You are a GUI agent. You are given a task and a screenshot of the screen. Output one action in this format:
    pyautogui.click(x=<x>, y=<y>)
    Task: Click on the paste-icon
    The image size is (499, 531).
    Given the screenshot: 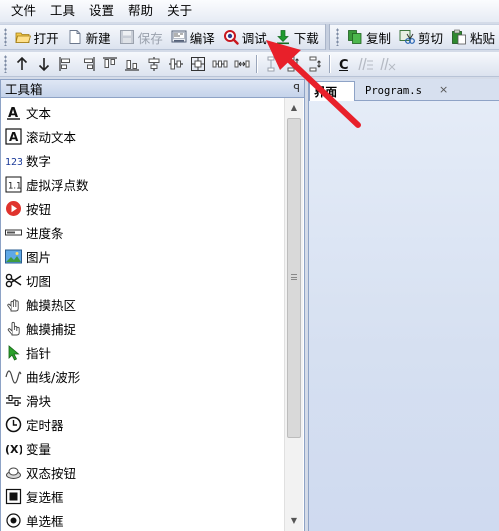 What is the action you would take?
    pyautogui.click(x=459, y=37)
    